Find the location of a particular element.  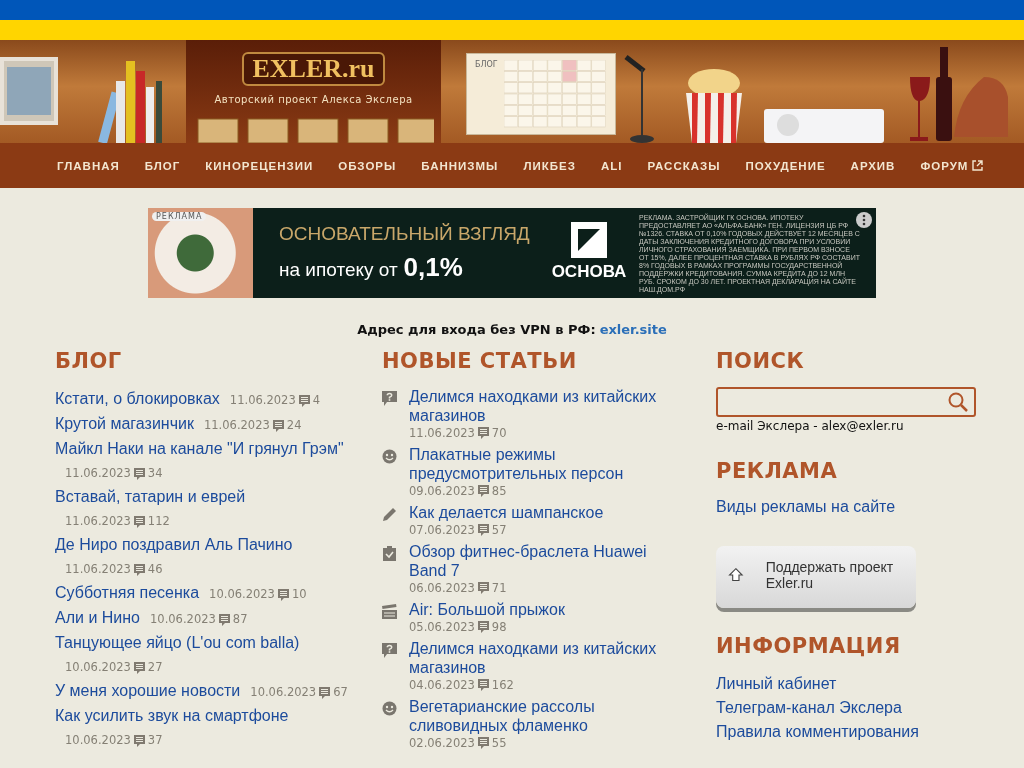

ad-rate: 0,1% is located at coordinates (433, 267).